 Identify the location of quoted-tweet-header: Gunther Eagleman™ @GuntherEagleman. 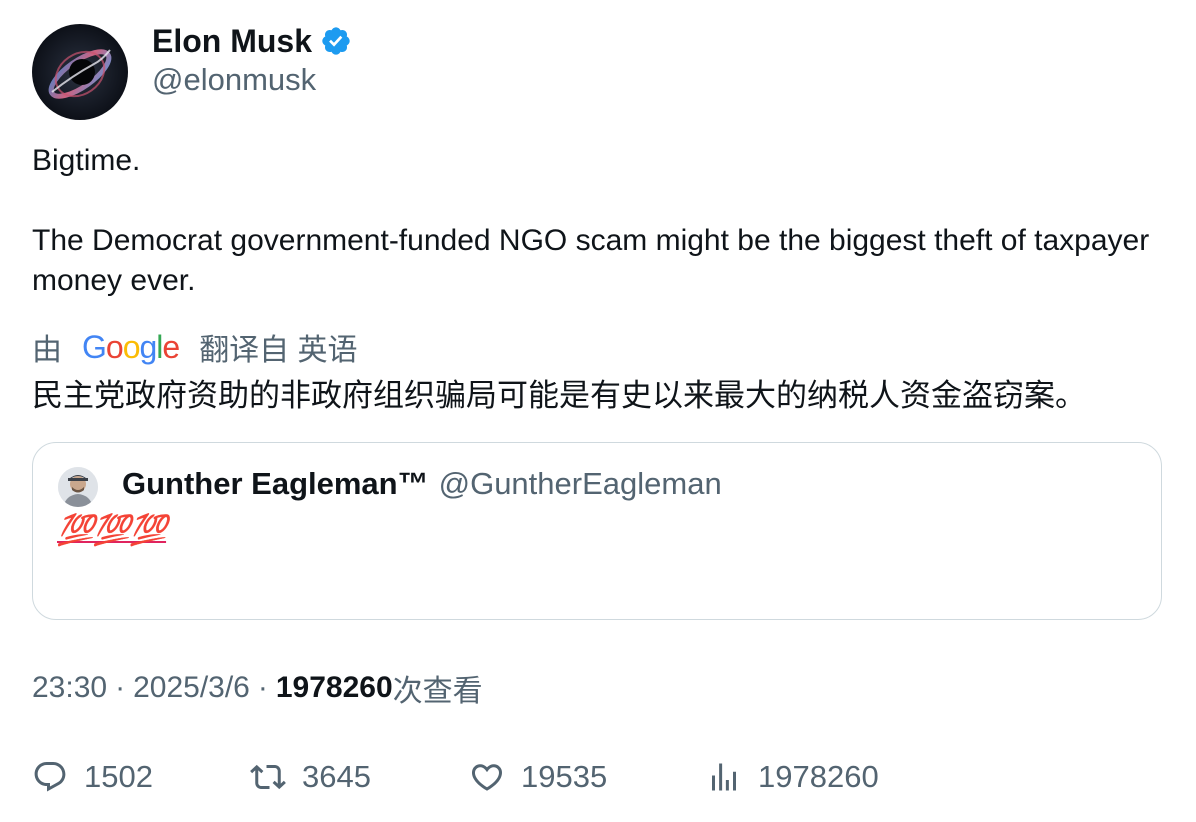
(422, 484).